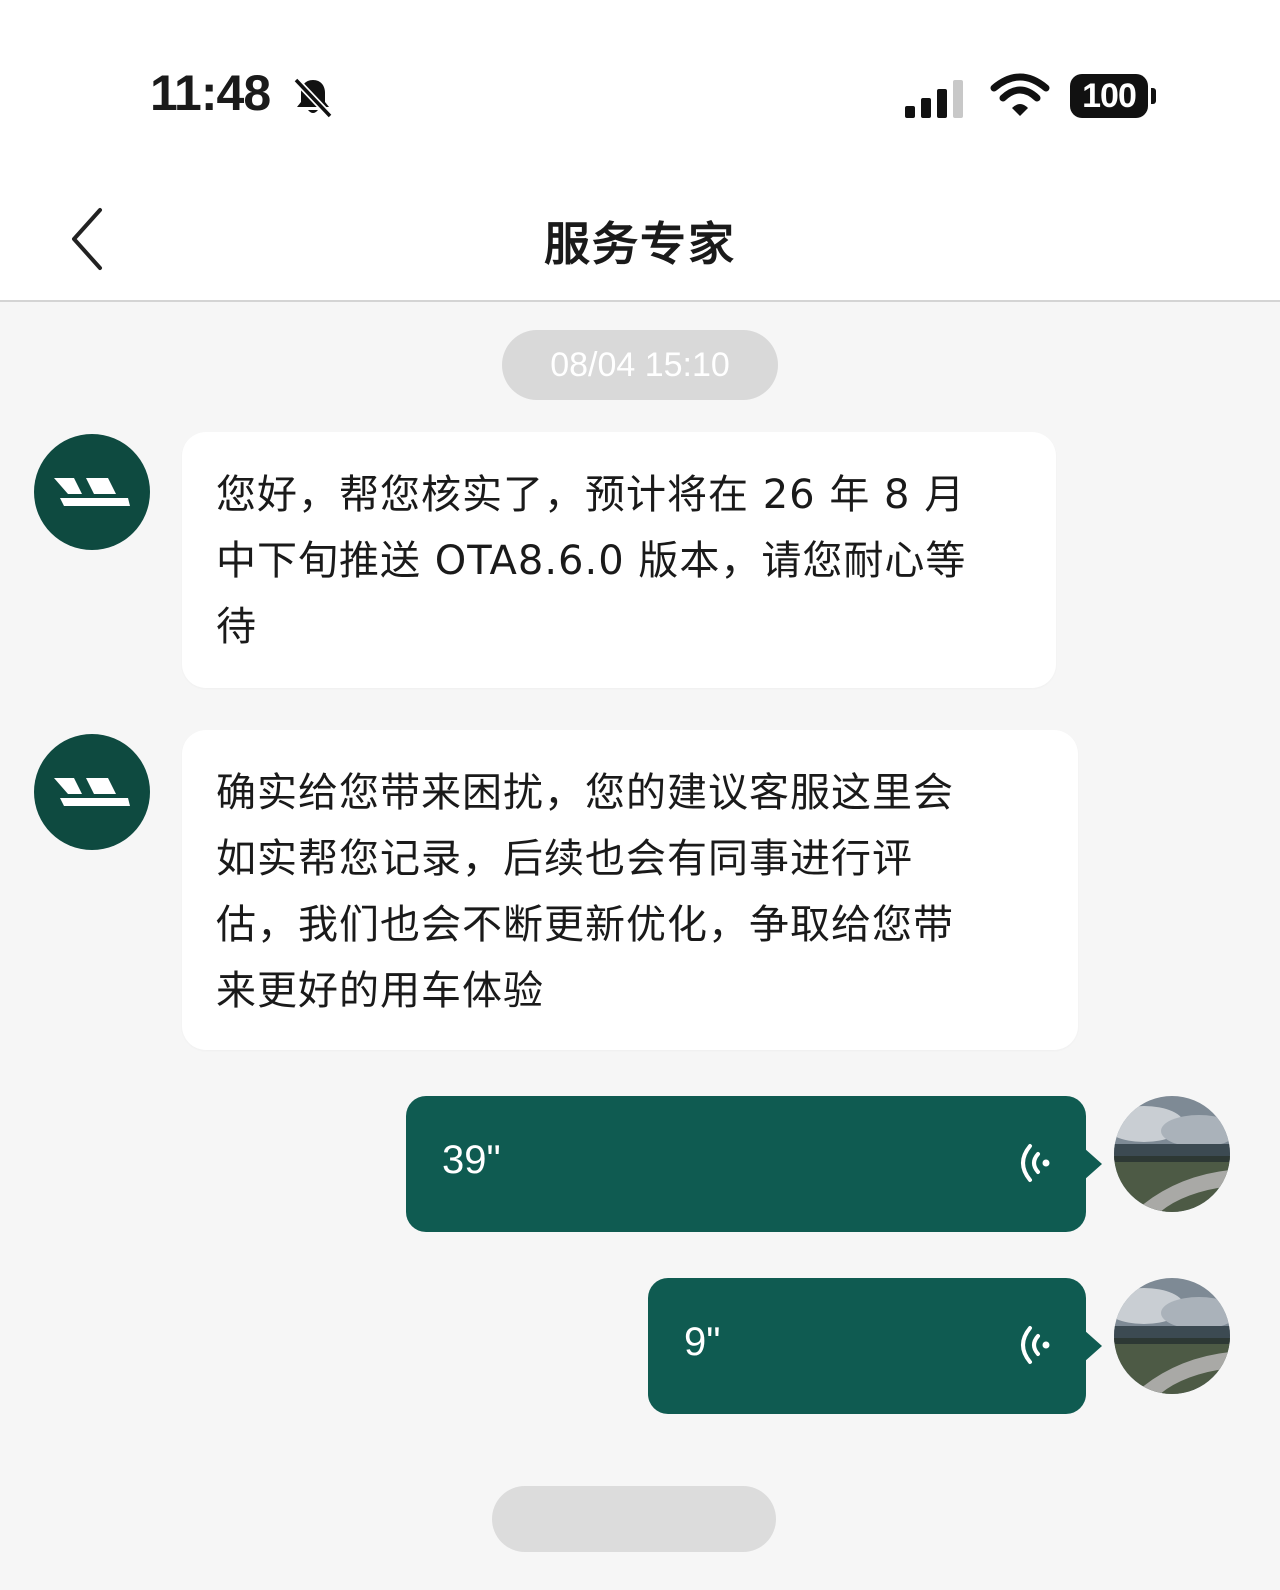  What do you see at coordinates (591, 495) in the screenshot?
I see `message-line: 您好，帮您核实了，预计将在 26 年 8 月` at bounding box center [591, 495].